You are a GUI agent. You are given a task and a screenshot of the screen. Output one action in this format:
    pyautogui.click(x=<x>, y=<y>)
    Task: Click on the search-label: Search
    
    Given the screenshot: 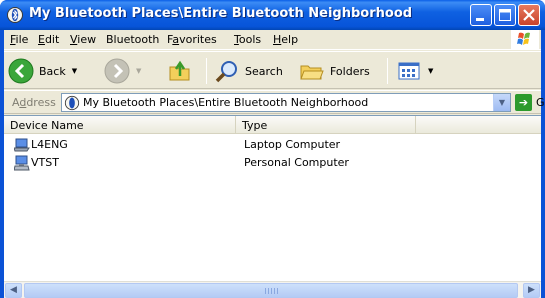 What is the action you would take?
    pyautogui.click(x=264, y=71)
    